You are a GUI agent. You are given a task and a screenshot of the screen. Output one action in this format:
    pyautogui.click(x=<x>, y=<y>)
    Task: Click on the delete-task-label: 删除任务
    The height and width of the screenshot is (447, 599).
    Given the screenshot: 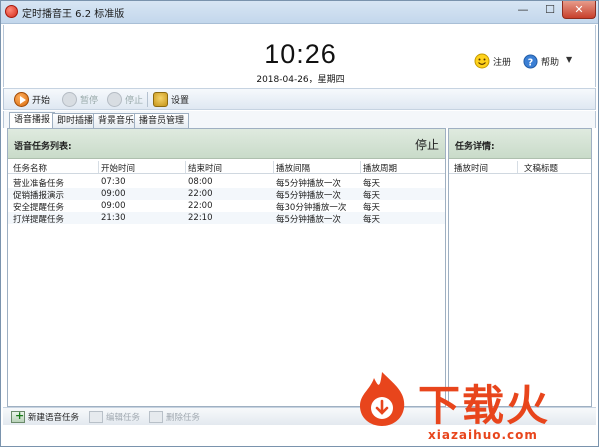 What is the action you would take?
    pyautogui.click(x=183, y=418)
    